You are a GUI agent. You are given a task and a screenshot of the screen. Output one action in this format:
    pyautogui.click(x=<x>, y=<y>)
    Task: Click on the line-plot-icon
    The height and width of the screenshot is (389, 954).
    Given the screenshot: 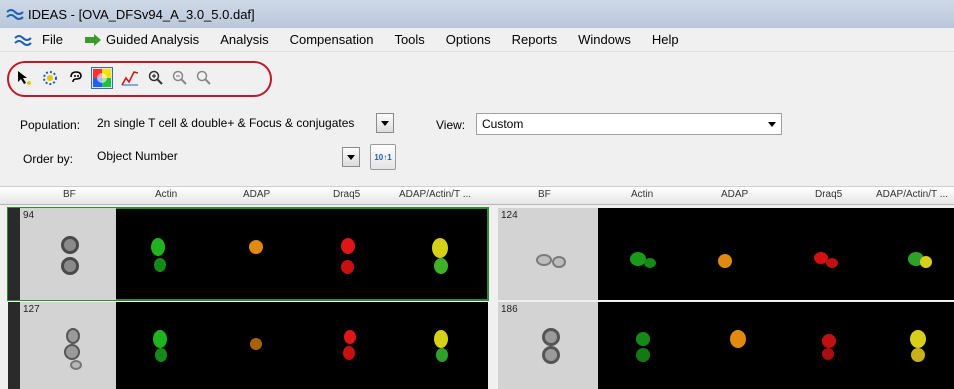 What is the action you would take?
    pyautogui.click(x=130, y=78)
    